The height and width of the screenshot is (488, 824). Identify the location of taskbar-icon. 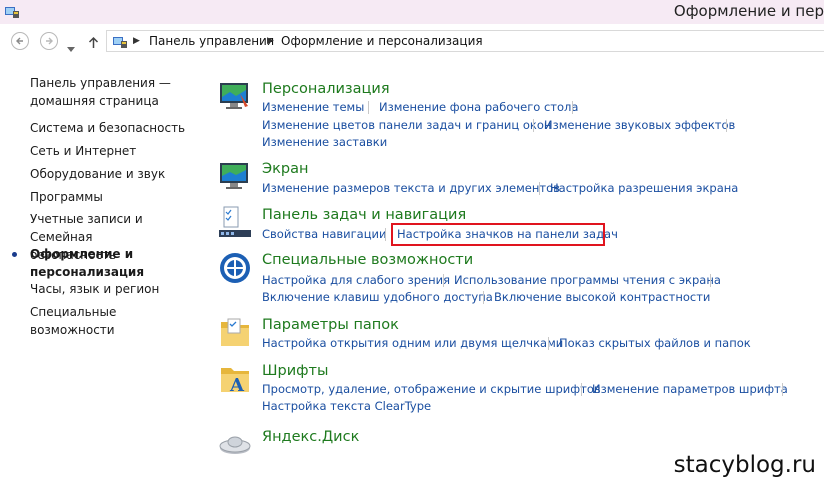
(235, 223).